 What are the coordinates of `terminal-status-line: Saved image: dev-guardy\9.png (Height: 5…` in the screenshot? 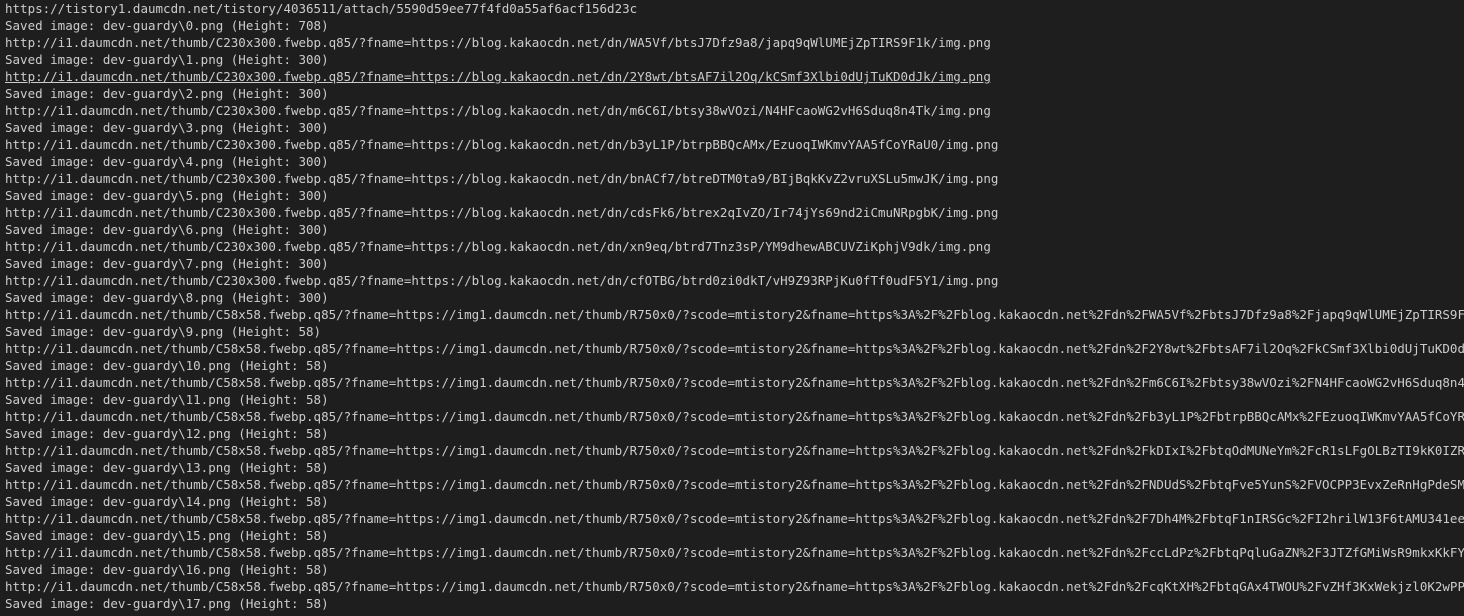 It's located at (163, 331).